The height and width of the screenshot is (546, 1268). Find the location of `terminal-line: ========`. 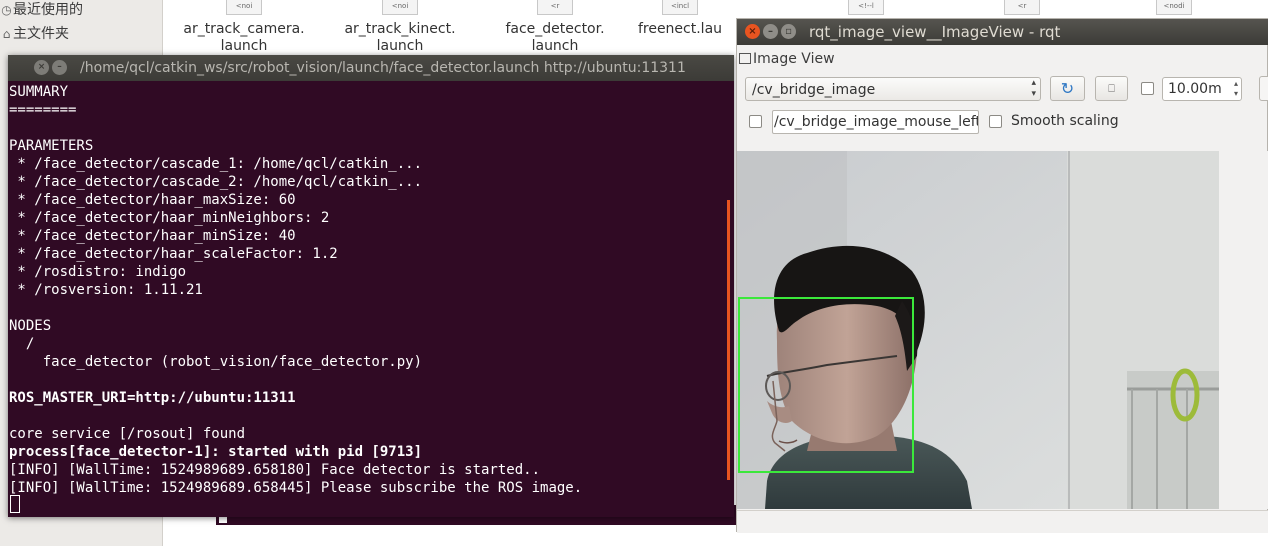

terminal-line: ======== is located at coordinates (43, 110).